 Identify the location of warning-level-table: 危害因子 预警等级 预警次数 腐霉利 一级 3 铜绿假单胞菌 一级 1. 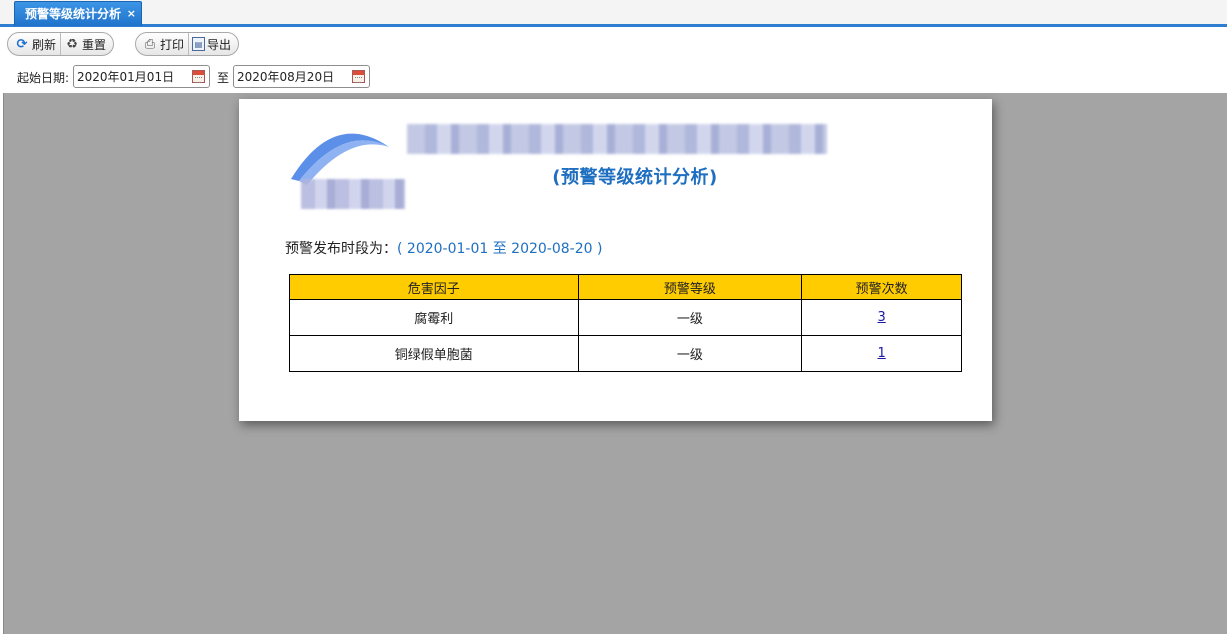
(625, 323).